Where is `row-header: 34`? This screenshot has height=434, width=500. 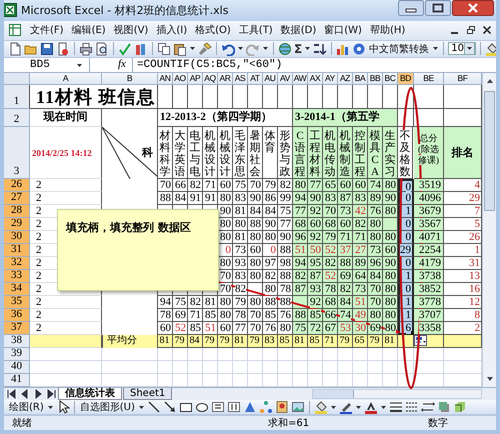
row-header: 34 is located at coordinates (17, 289).